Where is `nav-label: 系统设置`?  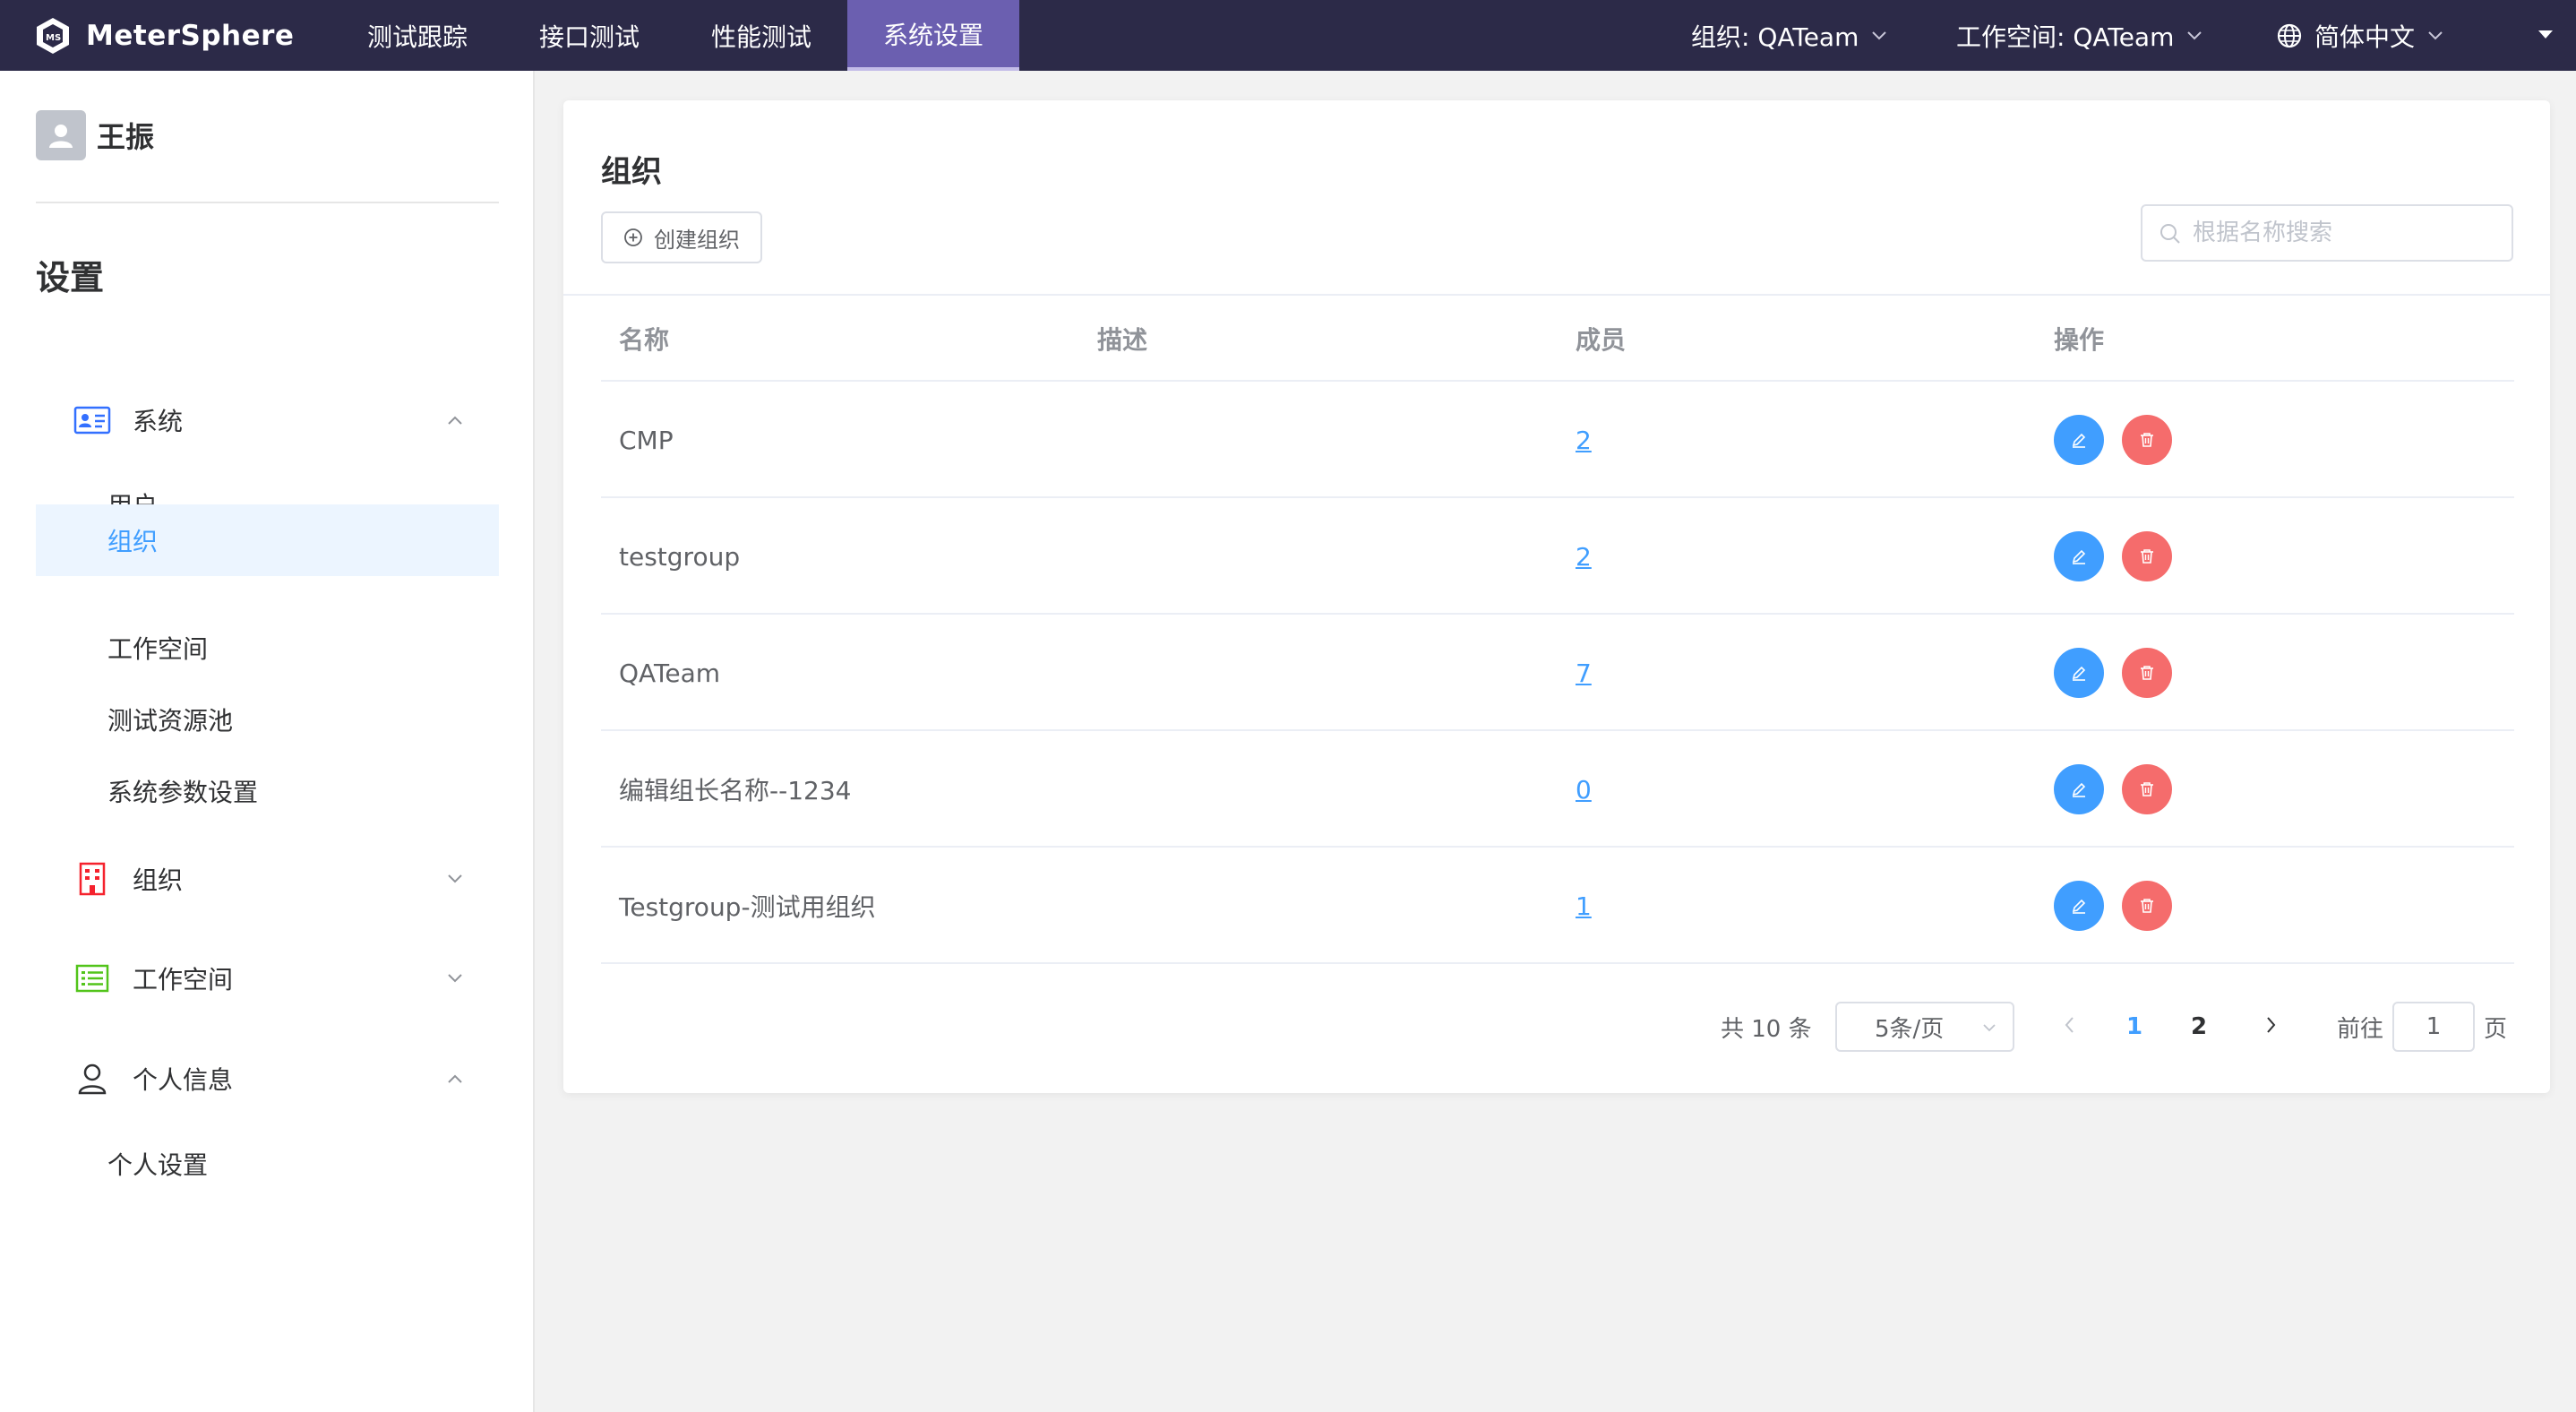 nav-label: 系统设置 is located at coordinates (932, 35).